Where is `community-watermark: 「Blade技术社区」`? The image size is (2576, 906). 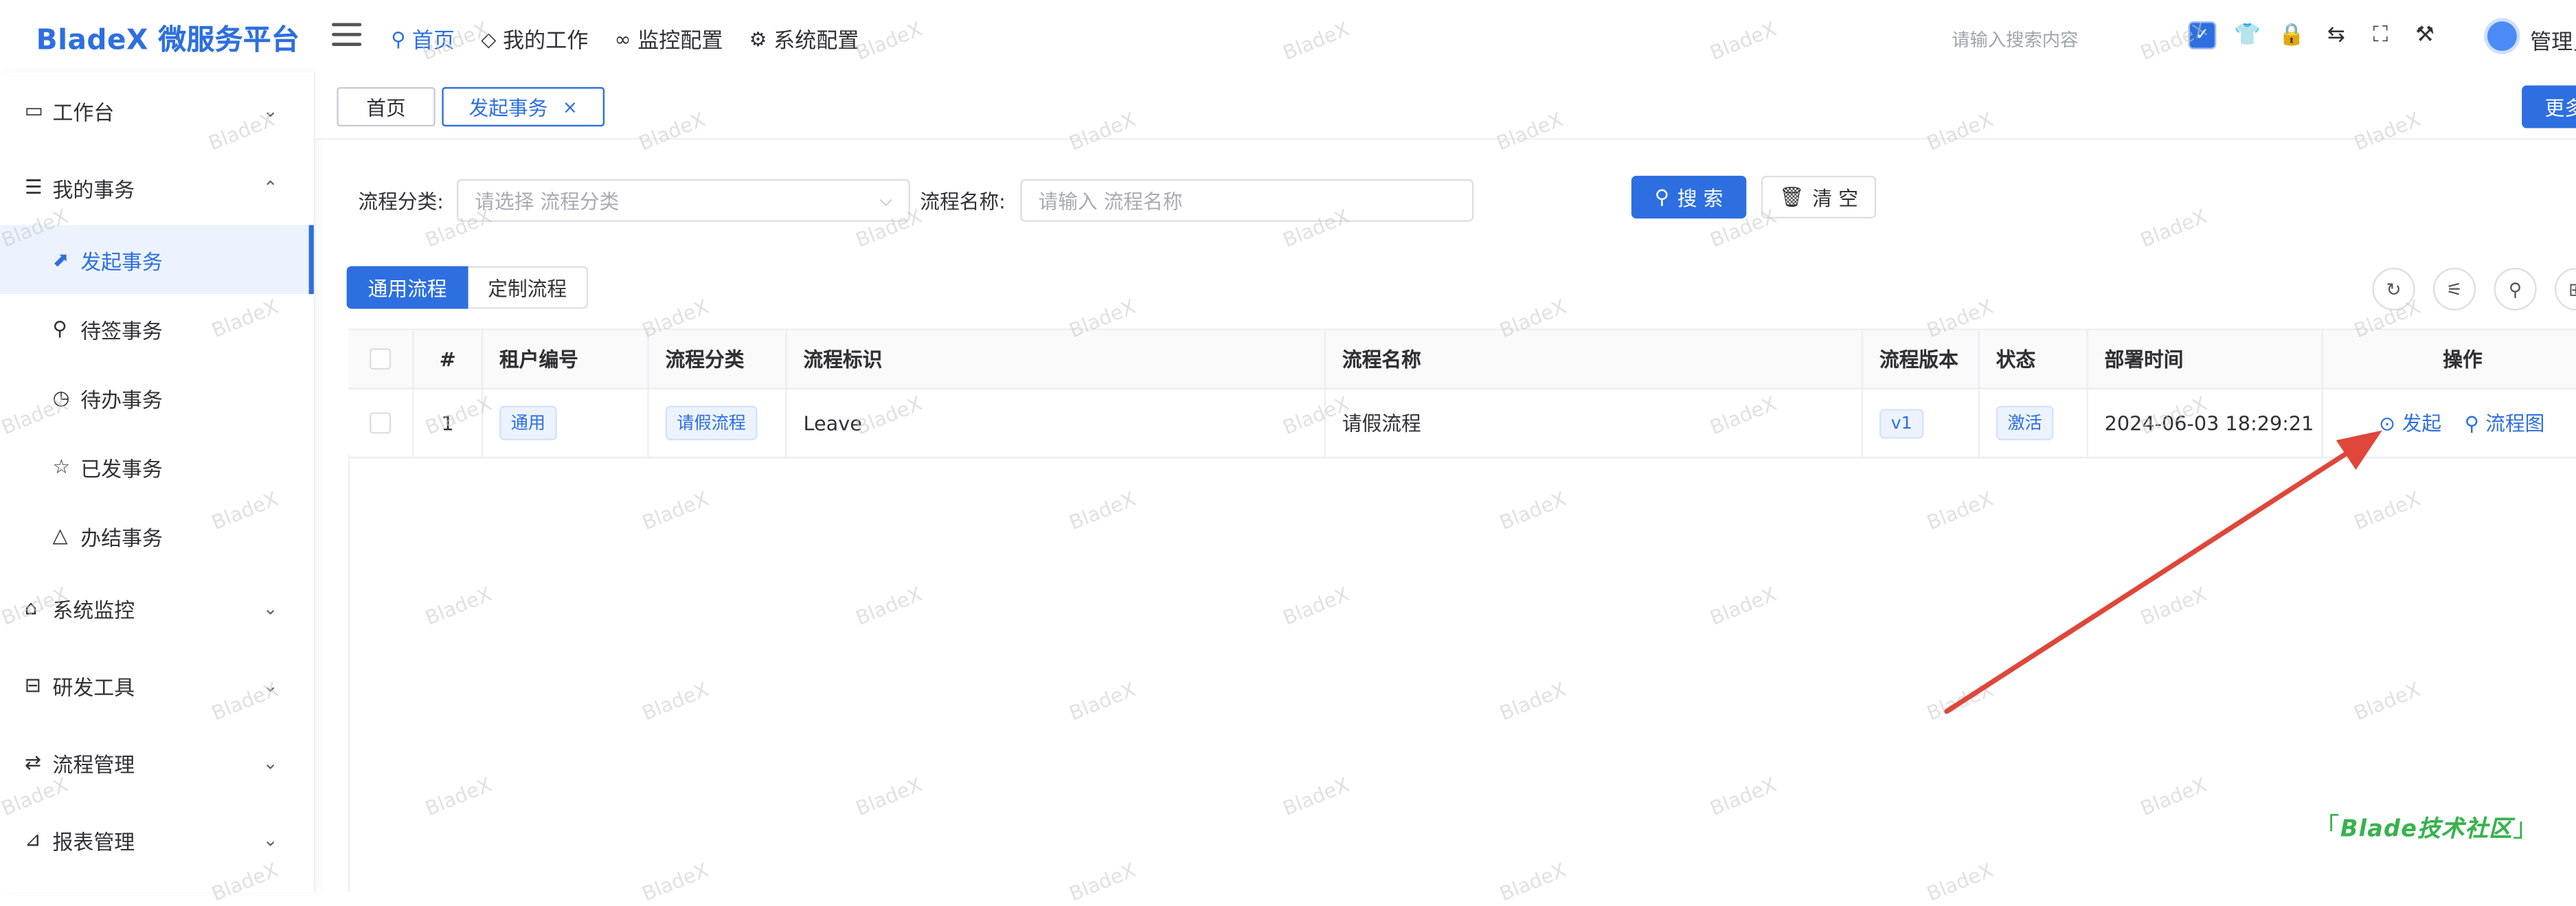
community-watermark: 「Blade技术社区」 is located at coordinates (2426, 827).